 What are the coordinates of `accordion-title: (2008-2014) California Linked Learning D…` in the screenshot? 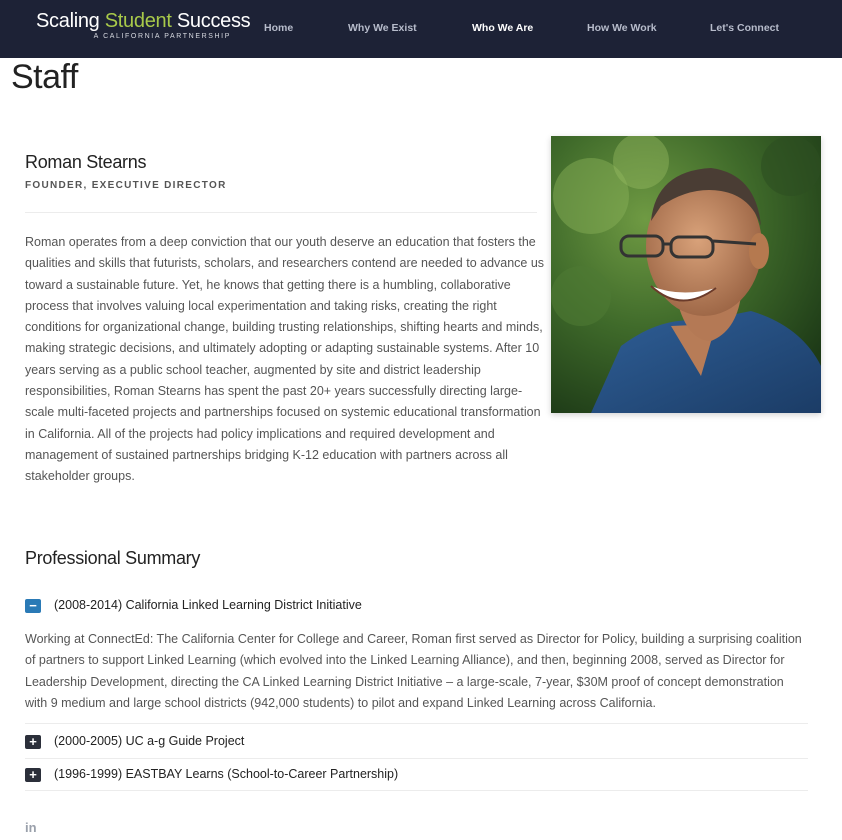 It's located at (208, 605).